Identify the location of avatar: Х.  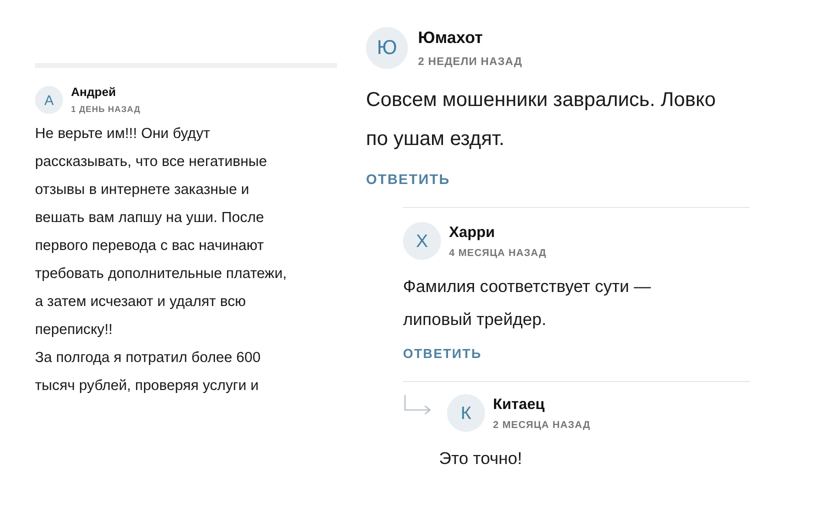
(422, 241).